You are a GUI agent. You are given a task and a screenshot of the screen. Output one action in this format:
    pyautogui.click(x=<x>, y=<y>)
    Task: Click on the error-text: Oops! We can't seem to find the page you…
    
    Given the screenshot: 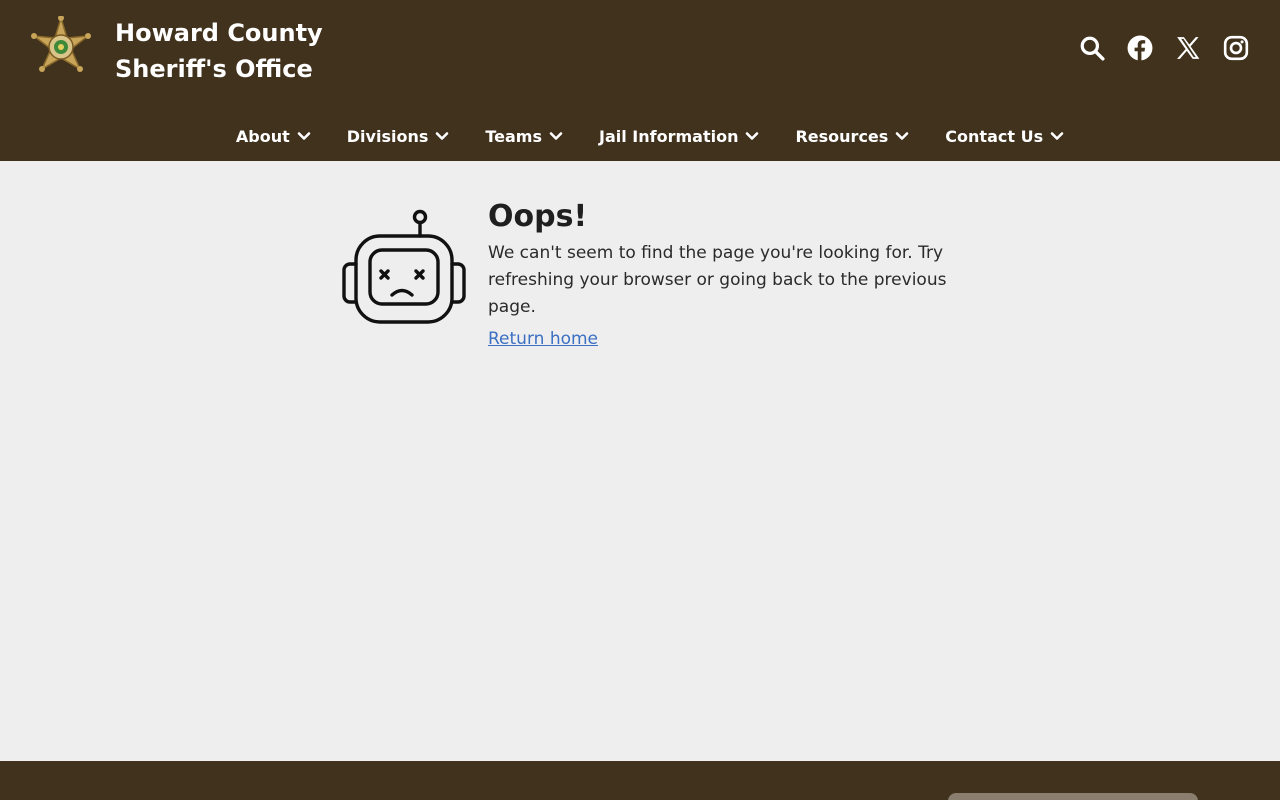 What is the action you would take?
    pyautogui.click(x=728, y=274)
    